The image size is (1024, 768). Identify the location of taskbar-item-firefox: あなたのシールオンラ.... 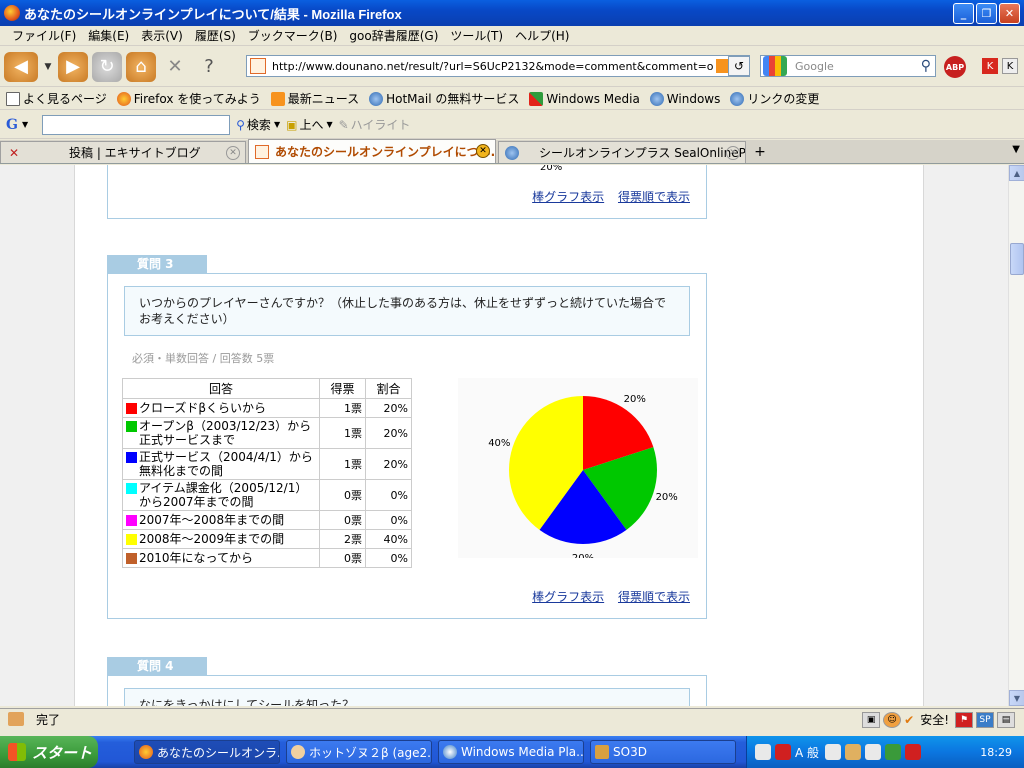
(207, 752).